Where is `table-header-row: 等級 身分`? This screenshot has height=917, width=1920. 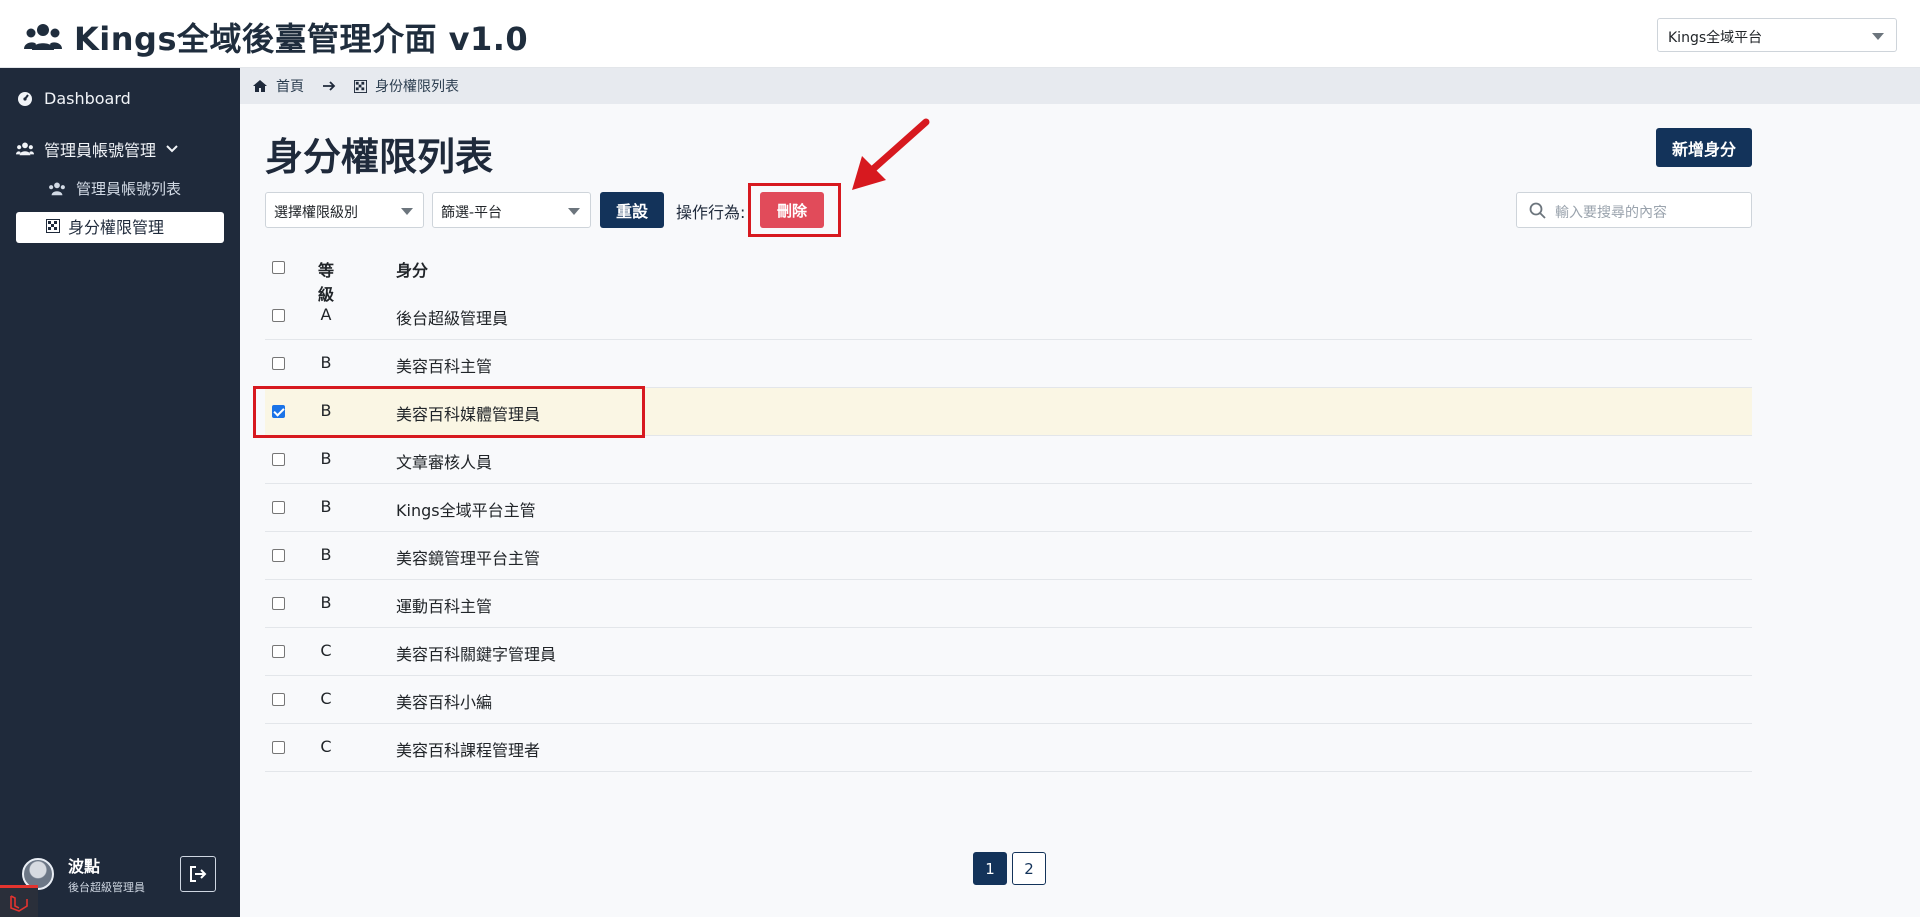
table-header-row: 等級 身分 is located at coordinates (1008, 274).